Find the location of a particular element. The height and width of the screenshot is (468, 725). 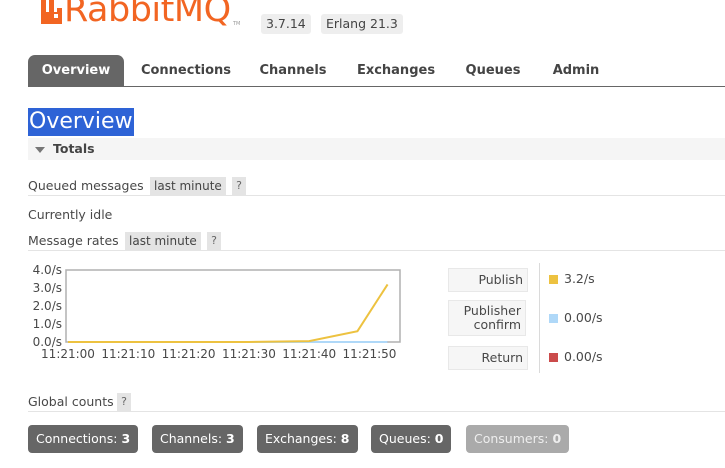

channels-count-button: Channels: 3 is located at coordinates (197, 439).